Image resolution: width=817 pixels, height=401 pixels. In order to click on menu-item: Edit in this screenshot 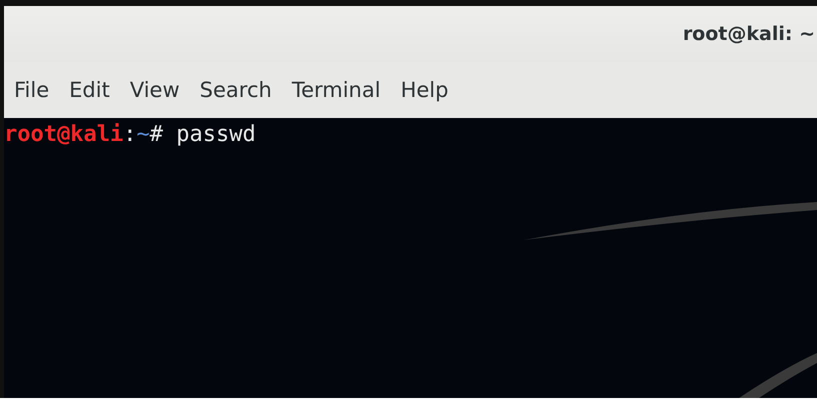, I will do `click(89, 90)`.